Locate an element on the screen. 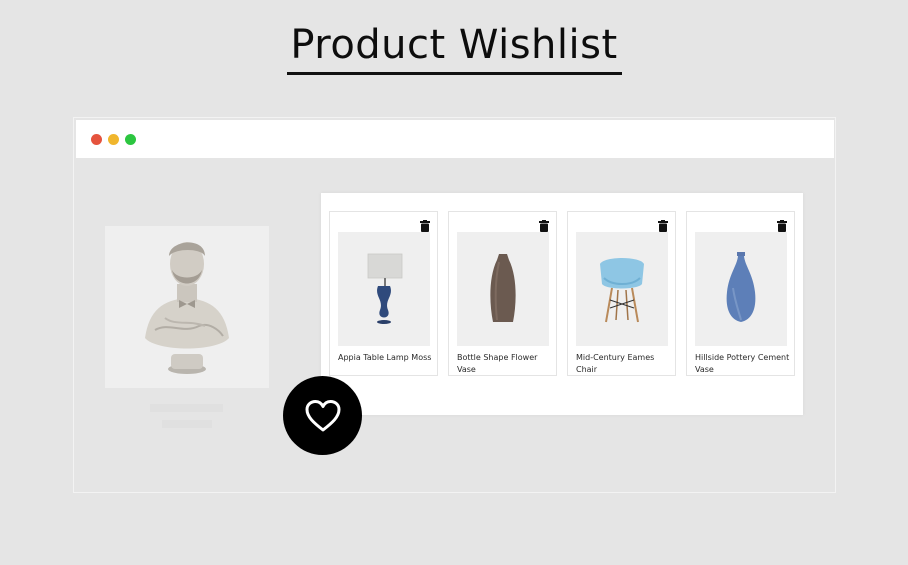 The height and width of the screenshot is (565, 908). item-name: Hillside Pottery Cement Vase is located at coordinates (744, 364).